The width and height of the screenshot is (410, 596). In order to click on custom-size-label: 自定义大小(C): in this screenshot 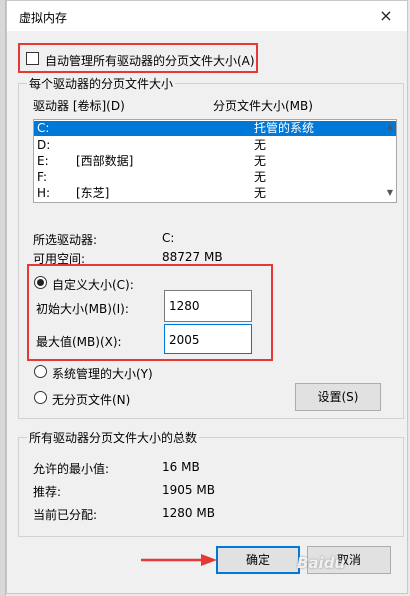, I will do `click(93, 284)`.